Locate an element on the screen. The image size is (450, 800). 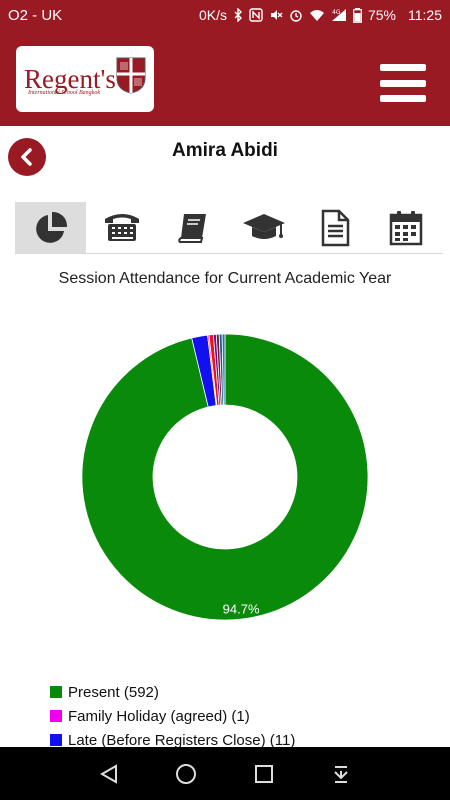
calendar-icon is located at coordinates (405, 227).